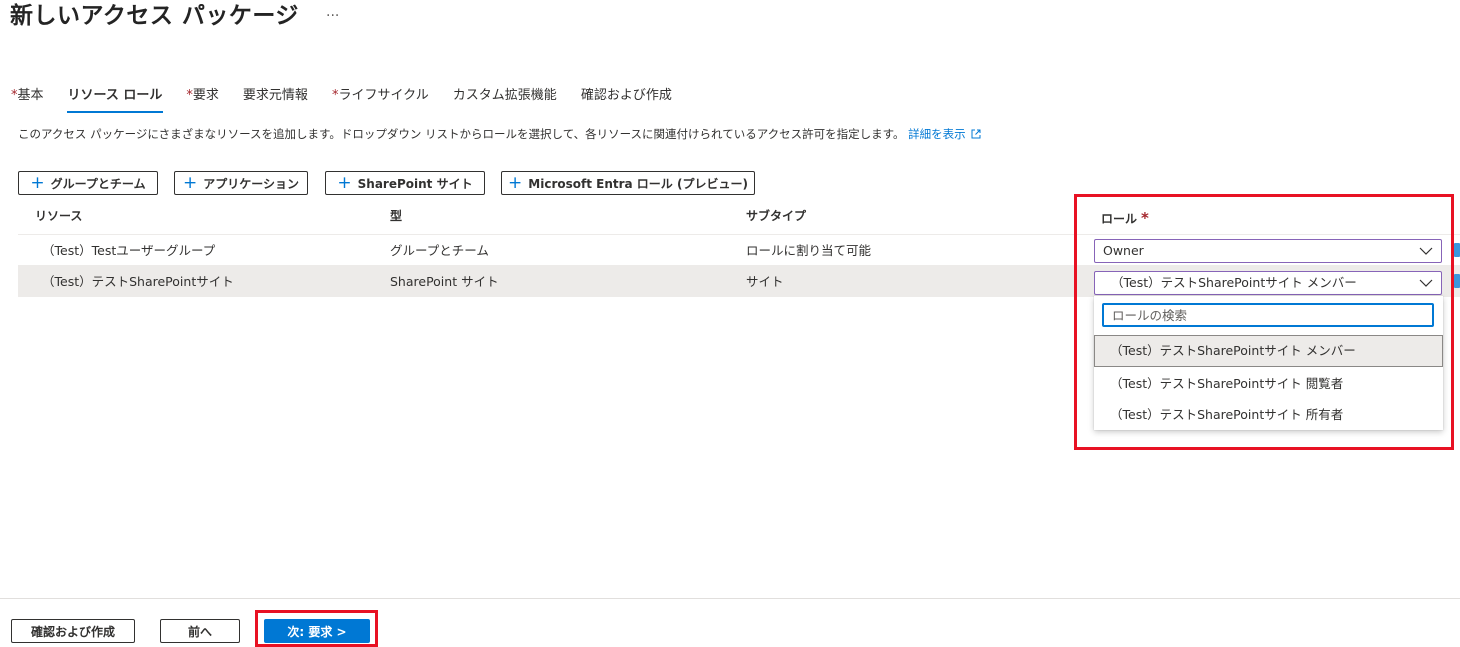 The image size is (1460, 647). I want to click on footer-divider, so click(730, 598).